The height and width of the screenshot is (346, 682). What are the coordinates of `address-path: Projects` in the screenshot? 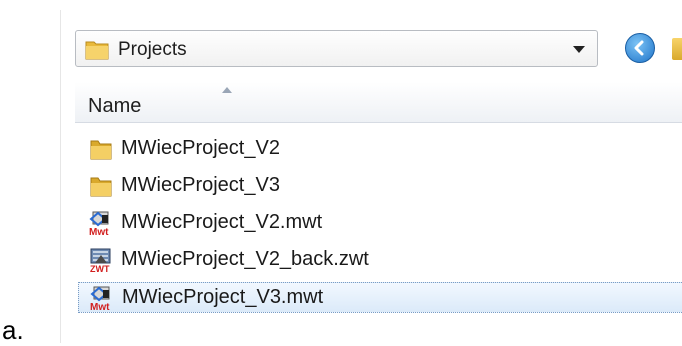 It's located at (152, 49).